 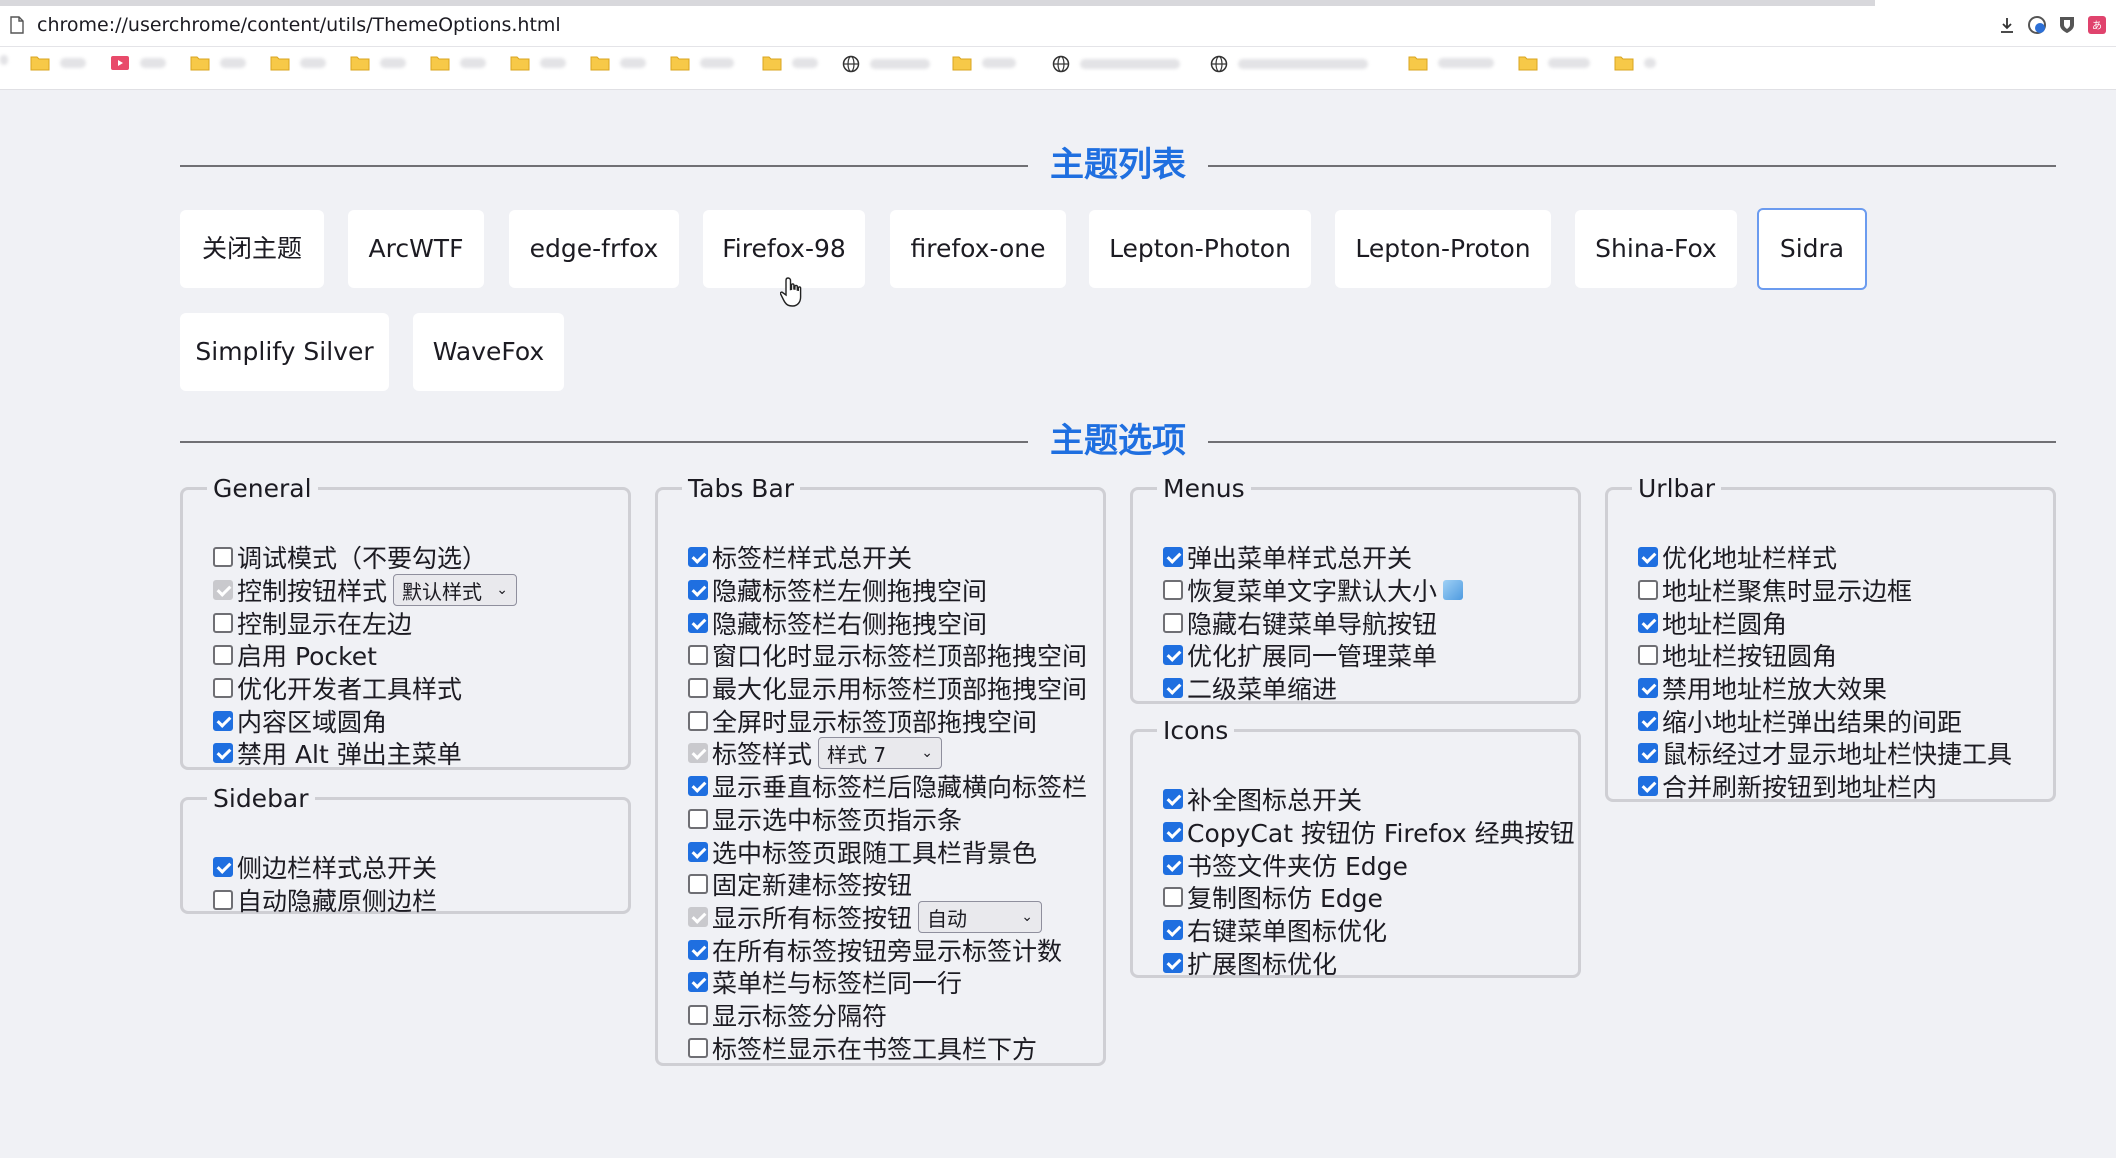 What do you see at coordinates (1775, 590) in the screenshot?
I see `option-urlbar-focus-border: 地址栏聚焦时显示边框` at bounding box center [1775, 590].